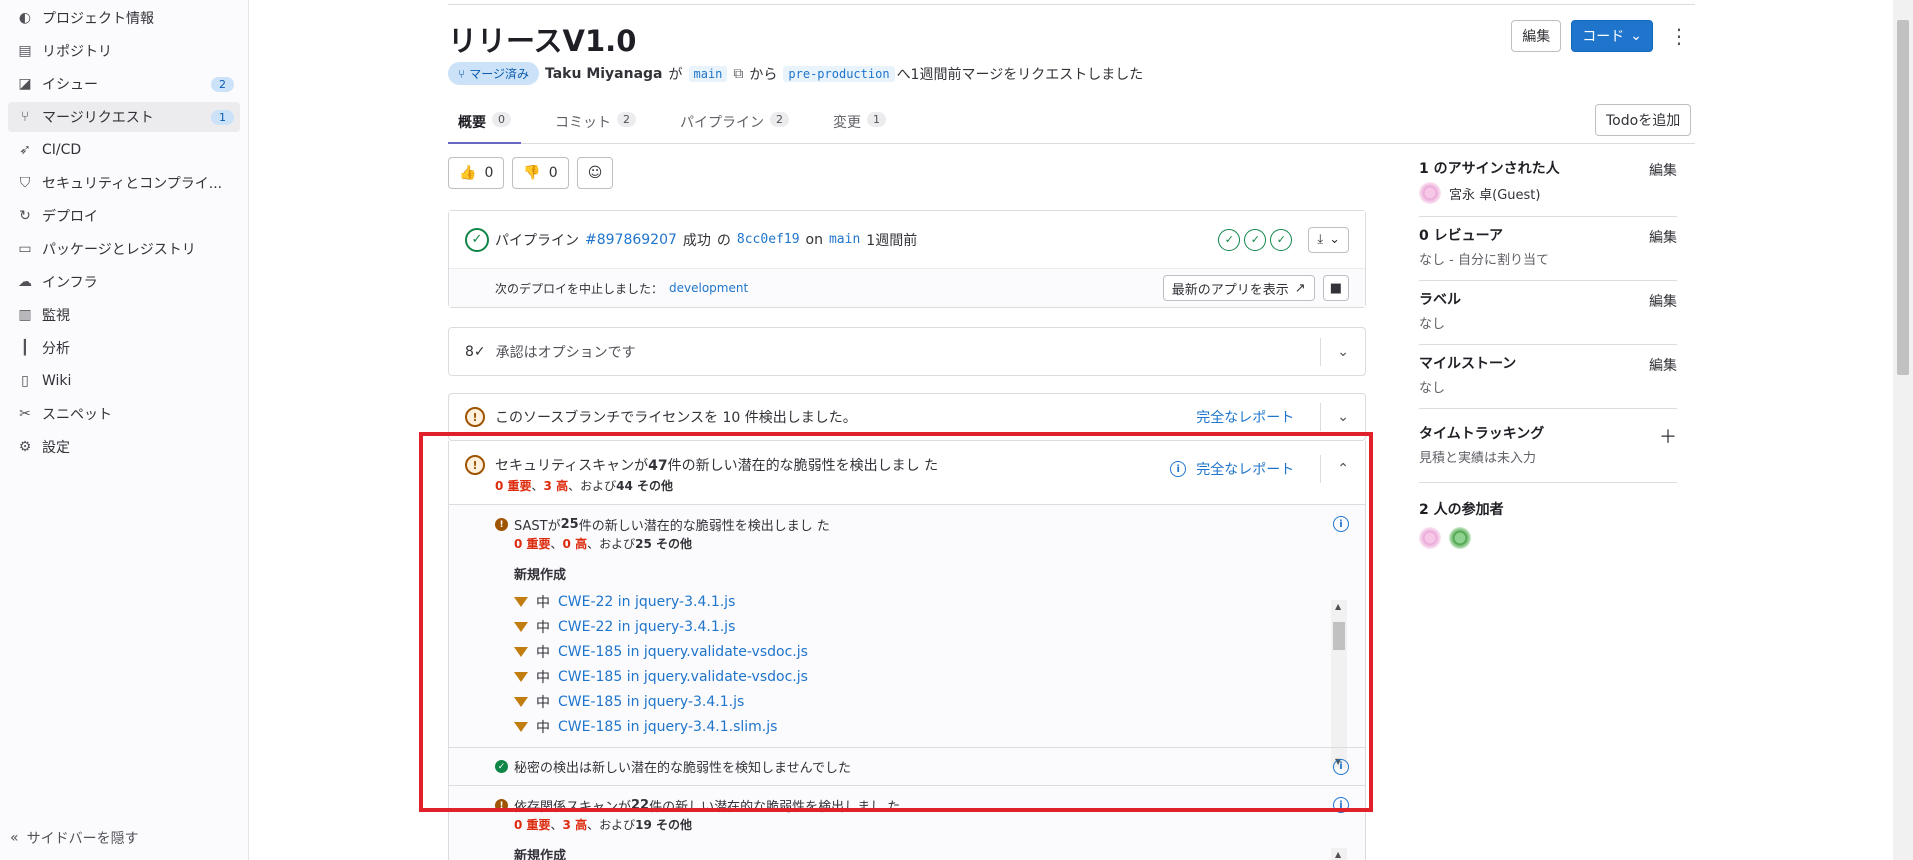  I want to click on plus-icon: ＋, so click(1668, 436).